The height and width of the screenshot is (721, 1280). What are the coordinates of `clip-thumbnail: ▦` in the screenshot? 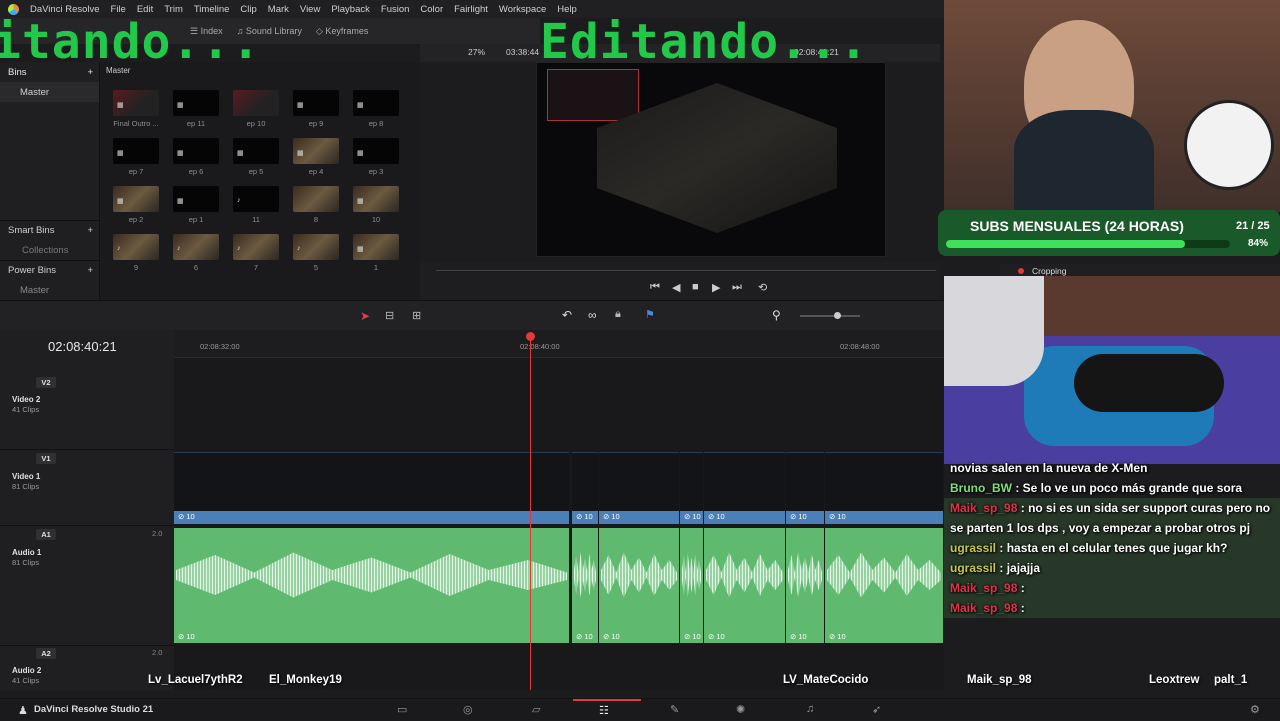 It's located at (316, 151).